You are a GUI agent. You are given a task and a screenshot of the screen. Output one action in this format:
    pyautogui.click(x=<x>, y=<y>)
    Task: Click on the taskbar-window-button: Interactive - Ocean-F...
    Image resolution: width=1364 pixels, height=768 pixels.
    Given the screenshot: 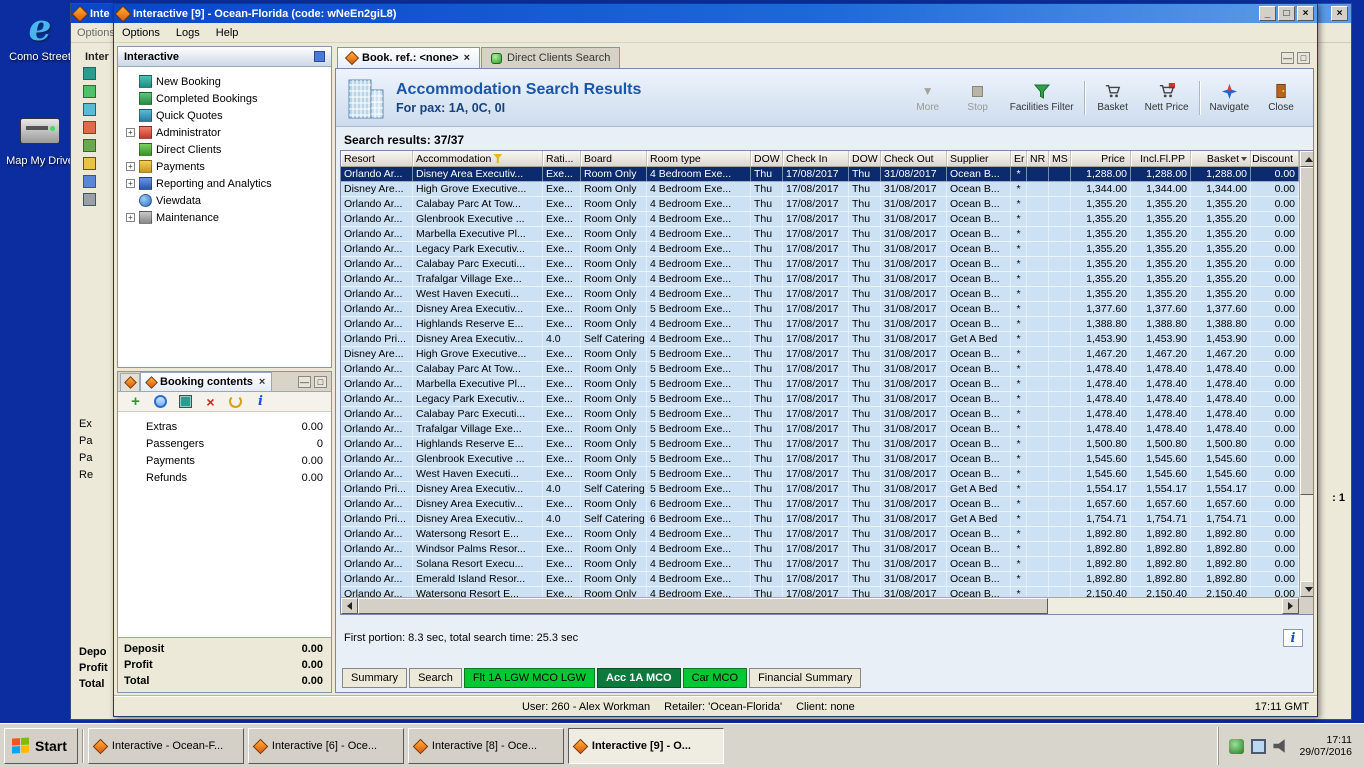 What is the action you would take?
    pyautogui.click(x=165, y=746)
    